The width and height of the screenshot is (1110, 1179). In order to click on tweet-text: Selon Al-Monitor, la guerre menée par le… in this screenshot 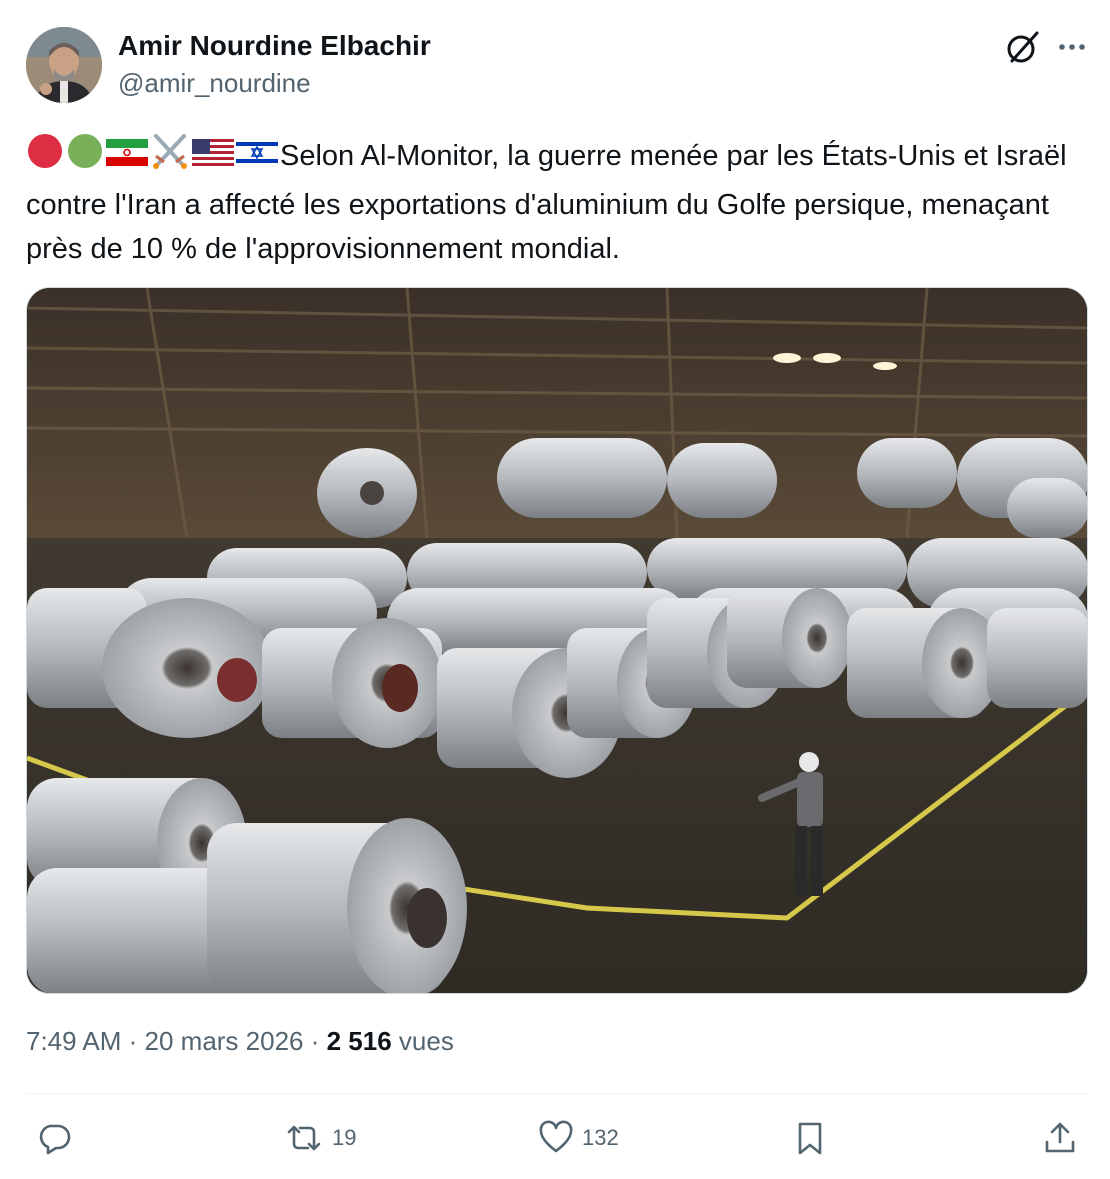, I will do `click(561, 201)`.